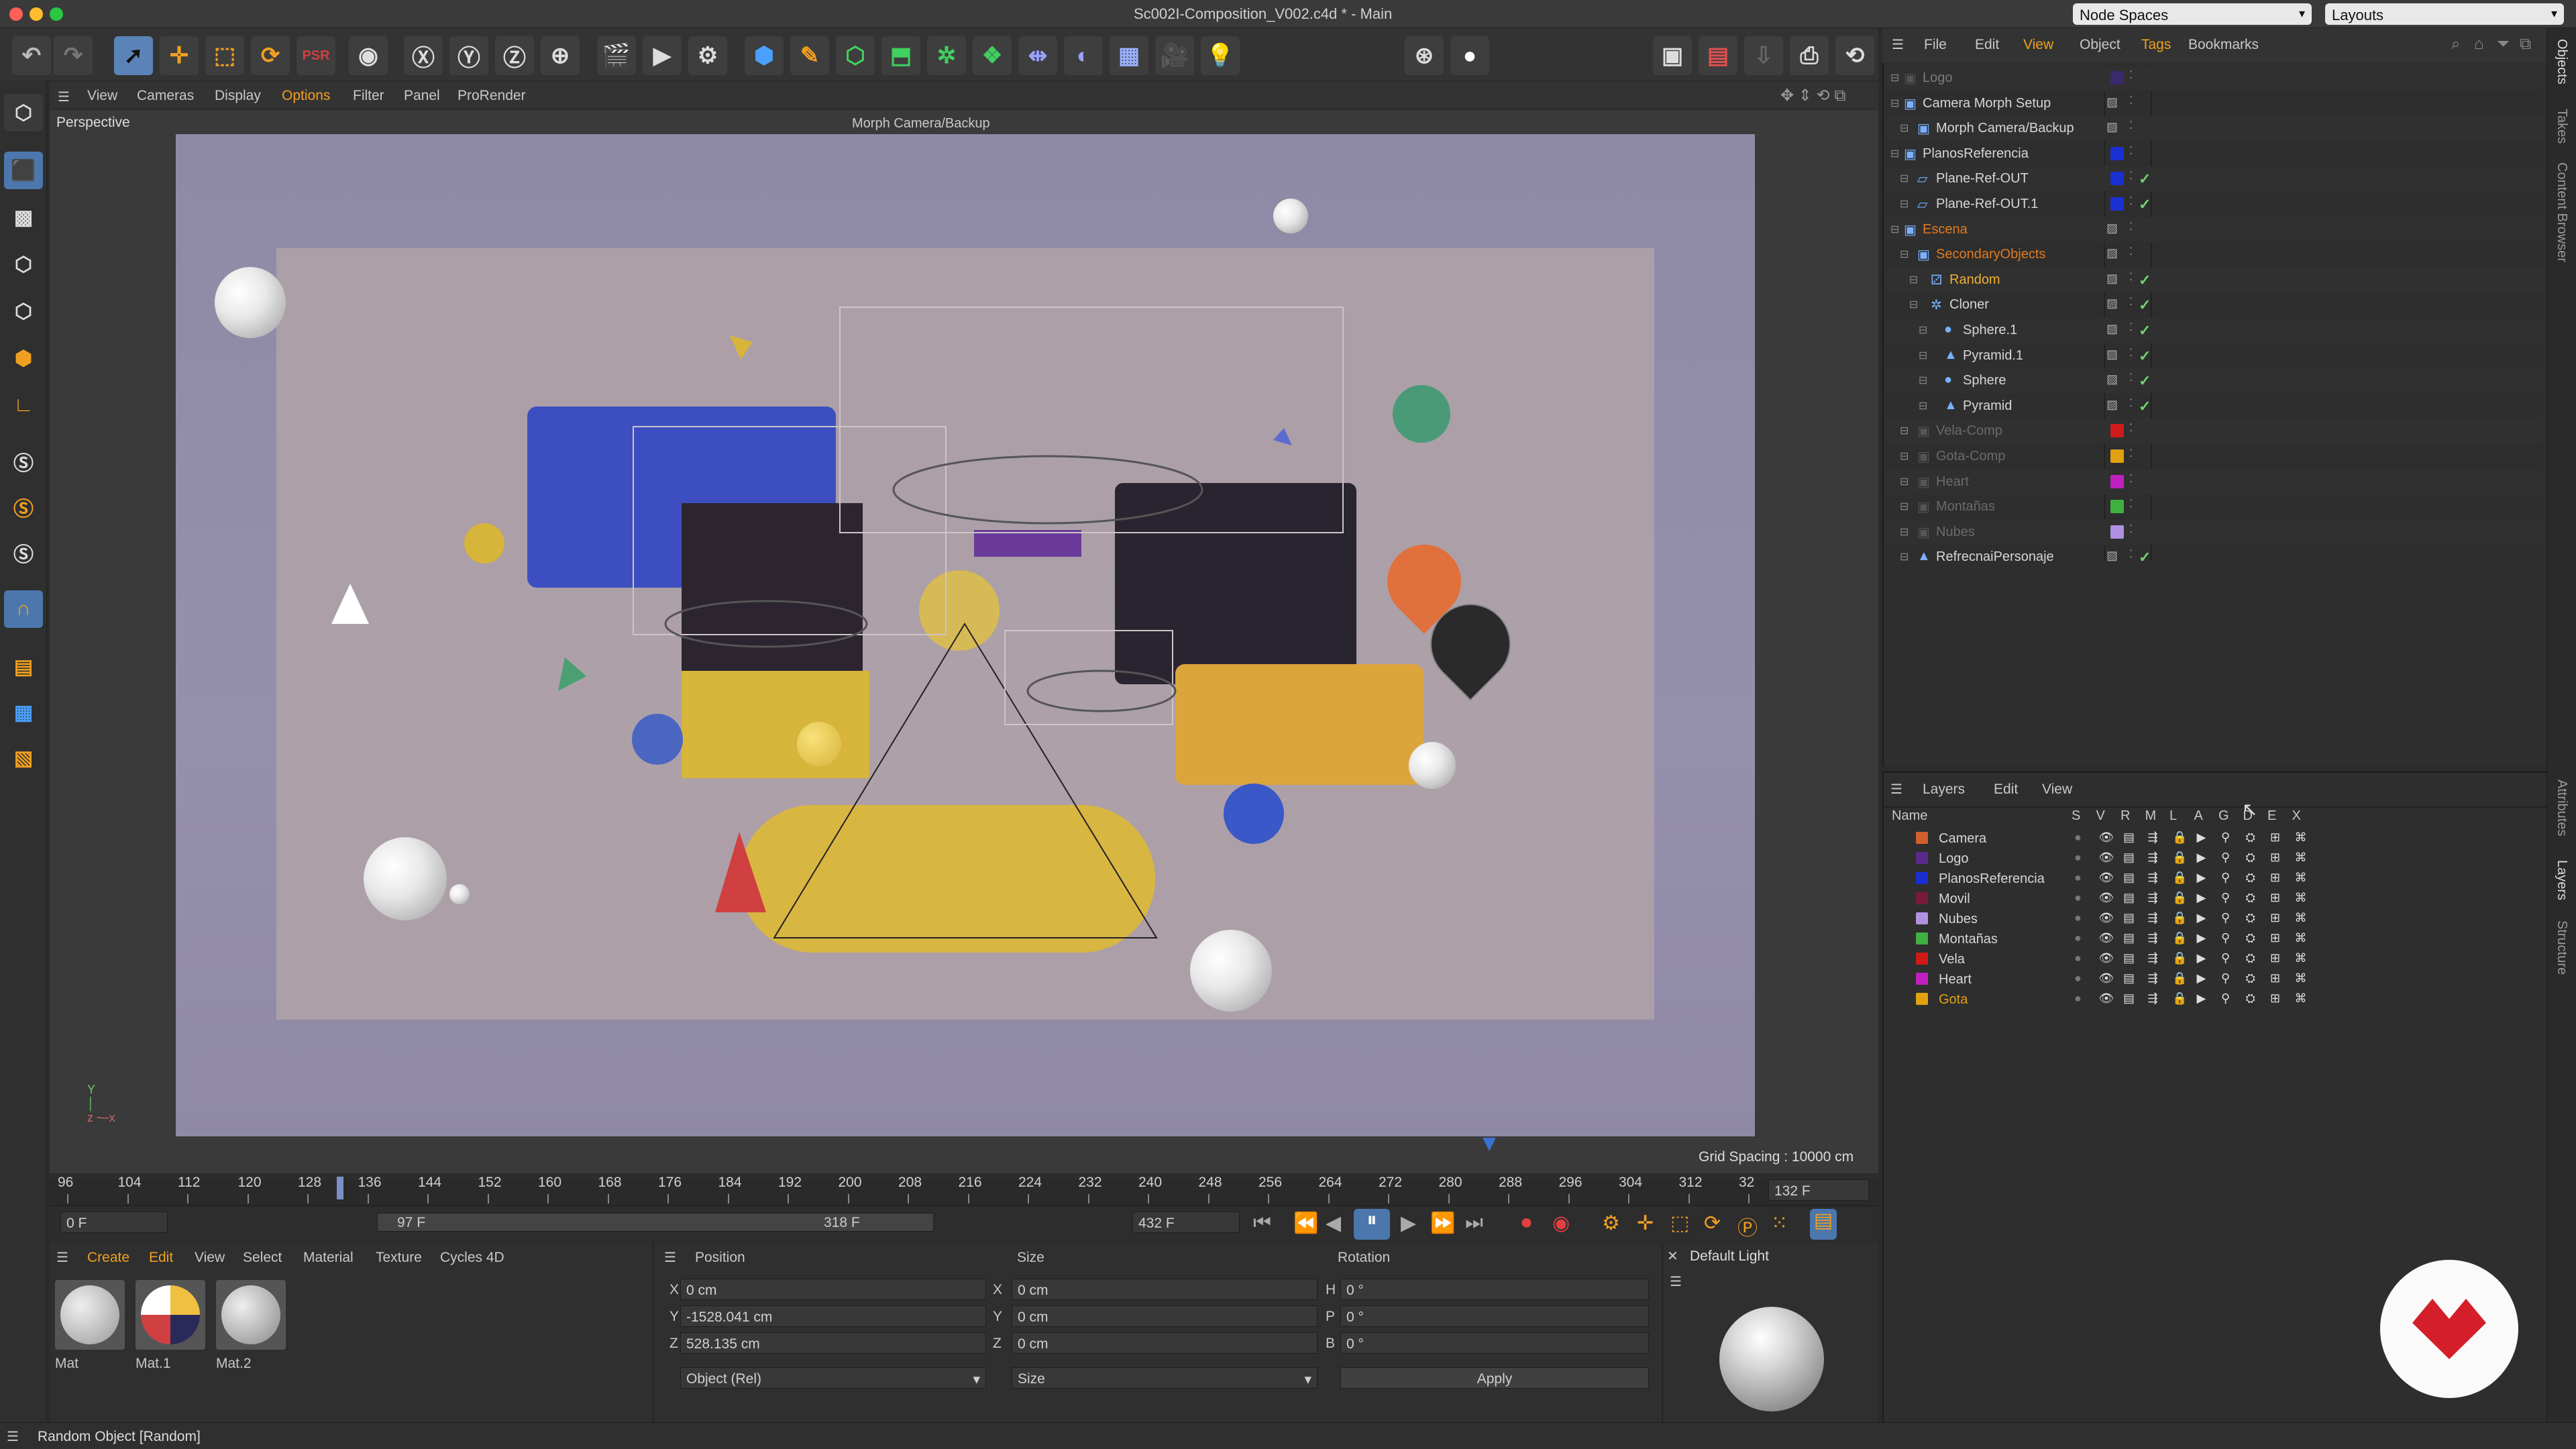 Image resolution: width=2576 pixels, height=1449 pixels. What do you see at coordinates (492, 96) in the screenshot?
I see `menu-prorender: ProRender` at bounding box center [492, 96].